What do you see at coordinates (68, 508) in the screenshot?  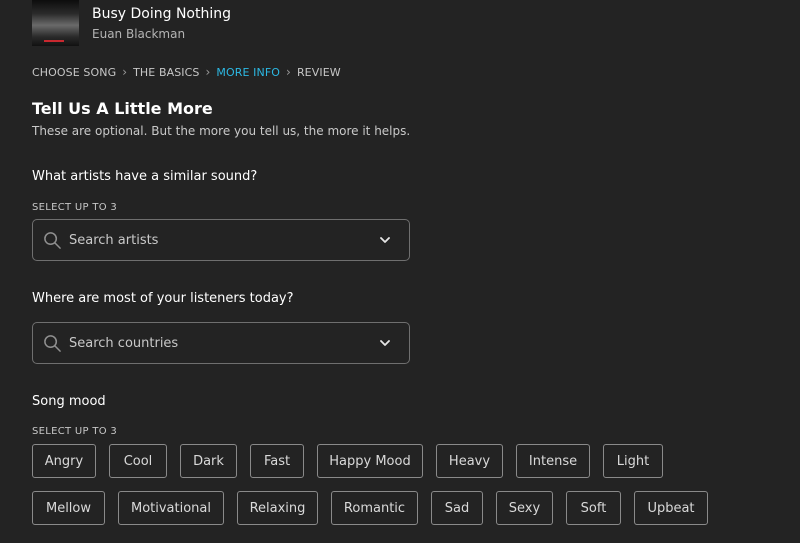 I see `mood-chip-mellow: Mellow` at bounding box center [68, 508].